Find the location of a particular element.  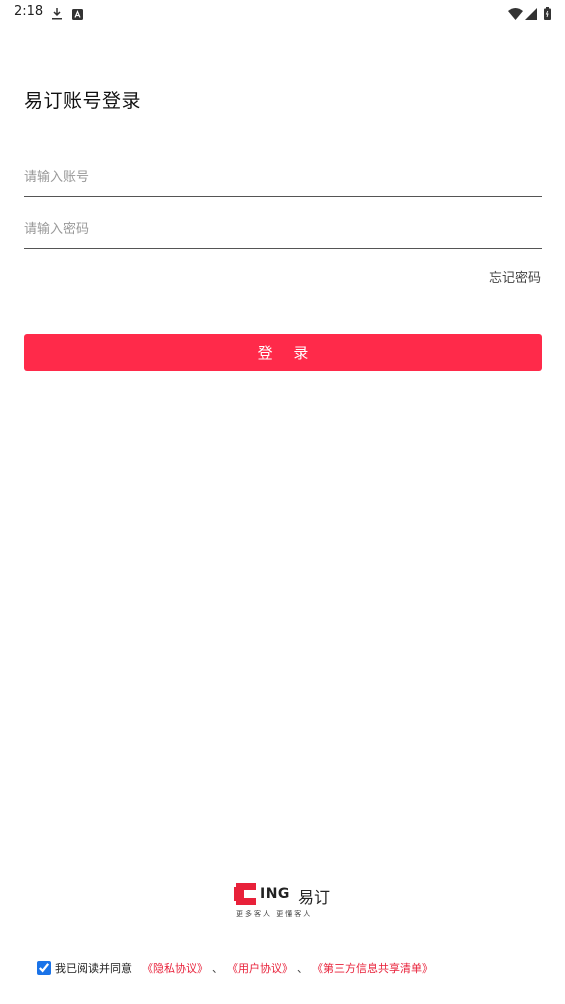

password-input is located at coordinates (283, 229).